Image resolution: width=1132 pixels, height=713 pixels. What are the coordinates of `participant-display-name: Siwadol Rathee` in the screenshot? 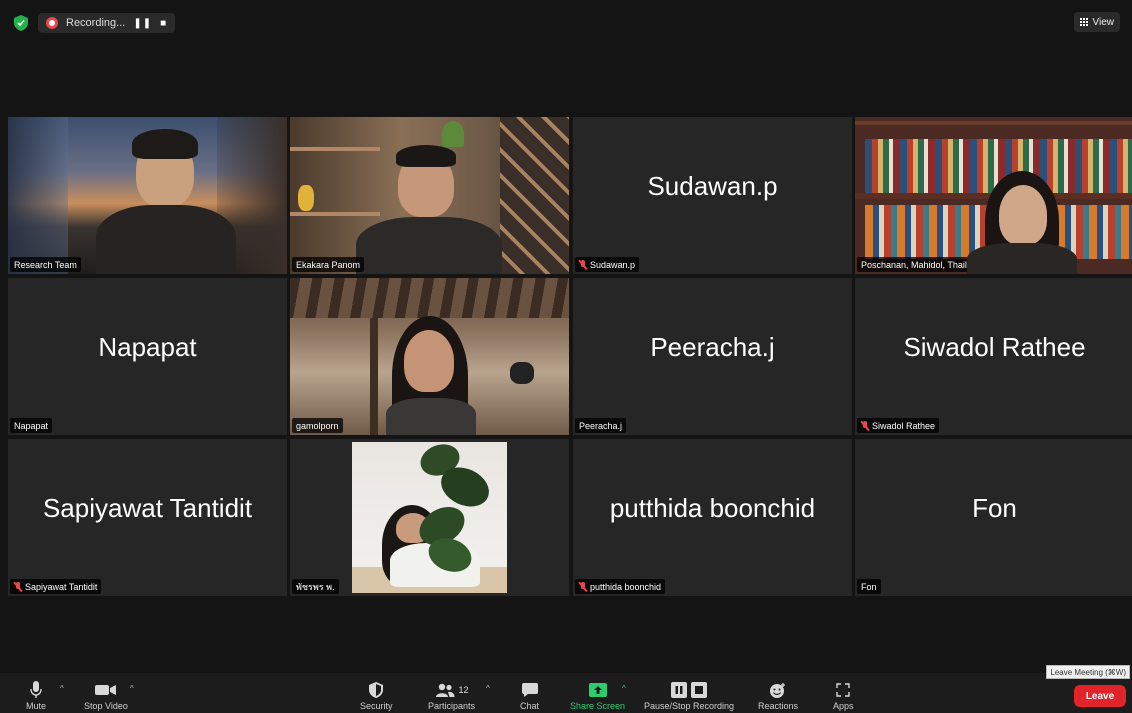 It's located at (994, 347).